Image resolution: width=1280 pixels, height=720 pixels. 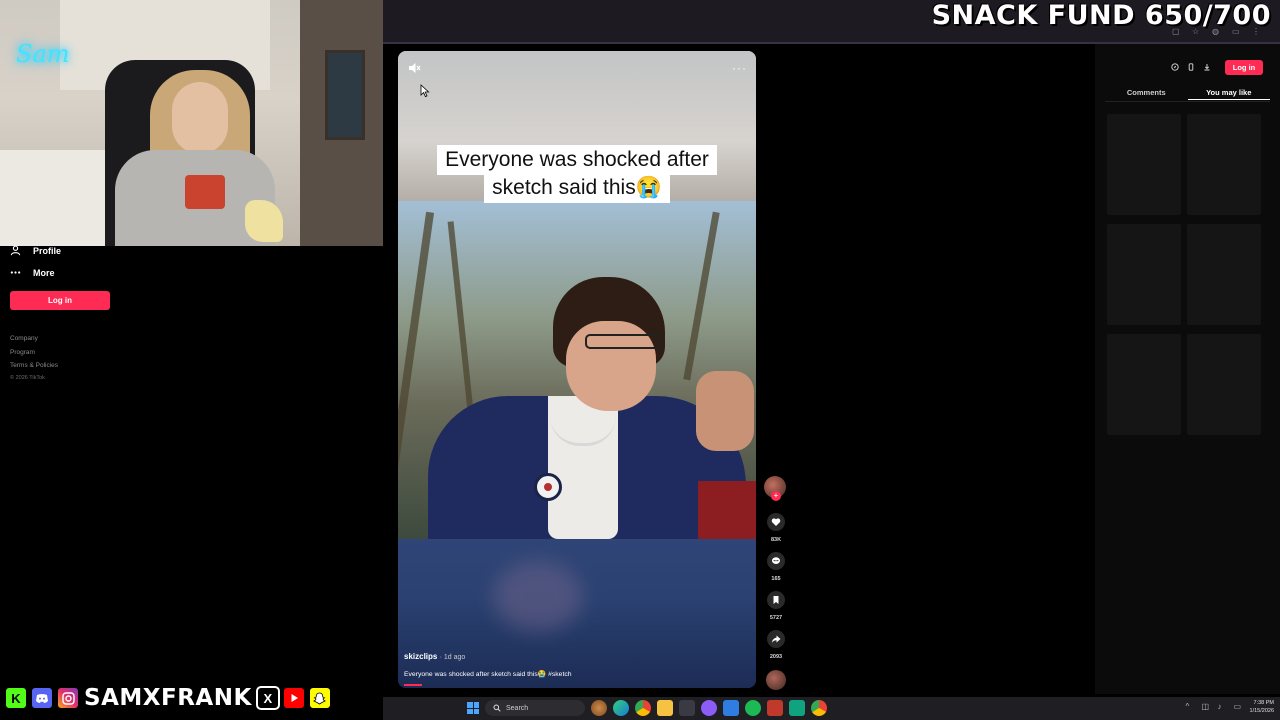 What do you see at coordinates (267, 698) in the screenshot?
I see `x-icon: X` at bounding box center [267, 698].